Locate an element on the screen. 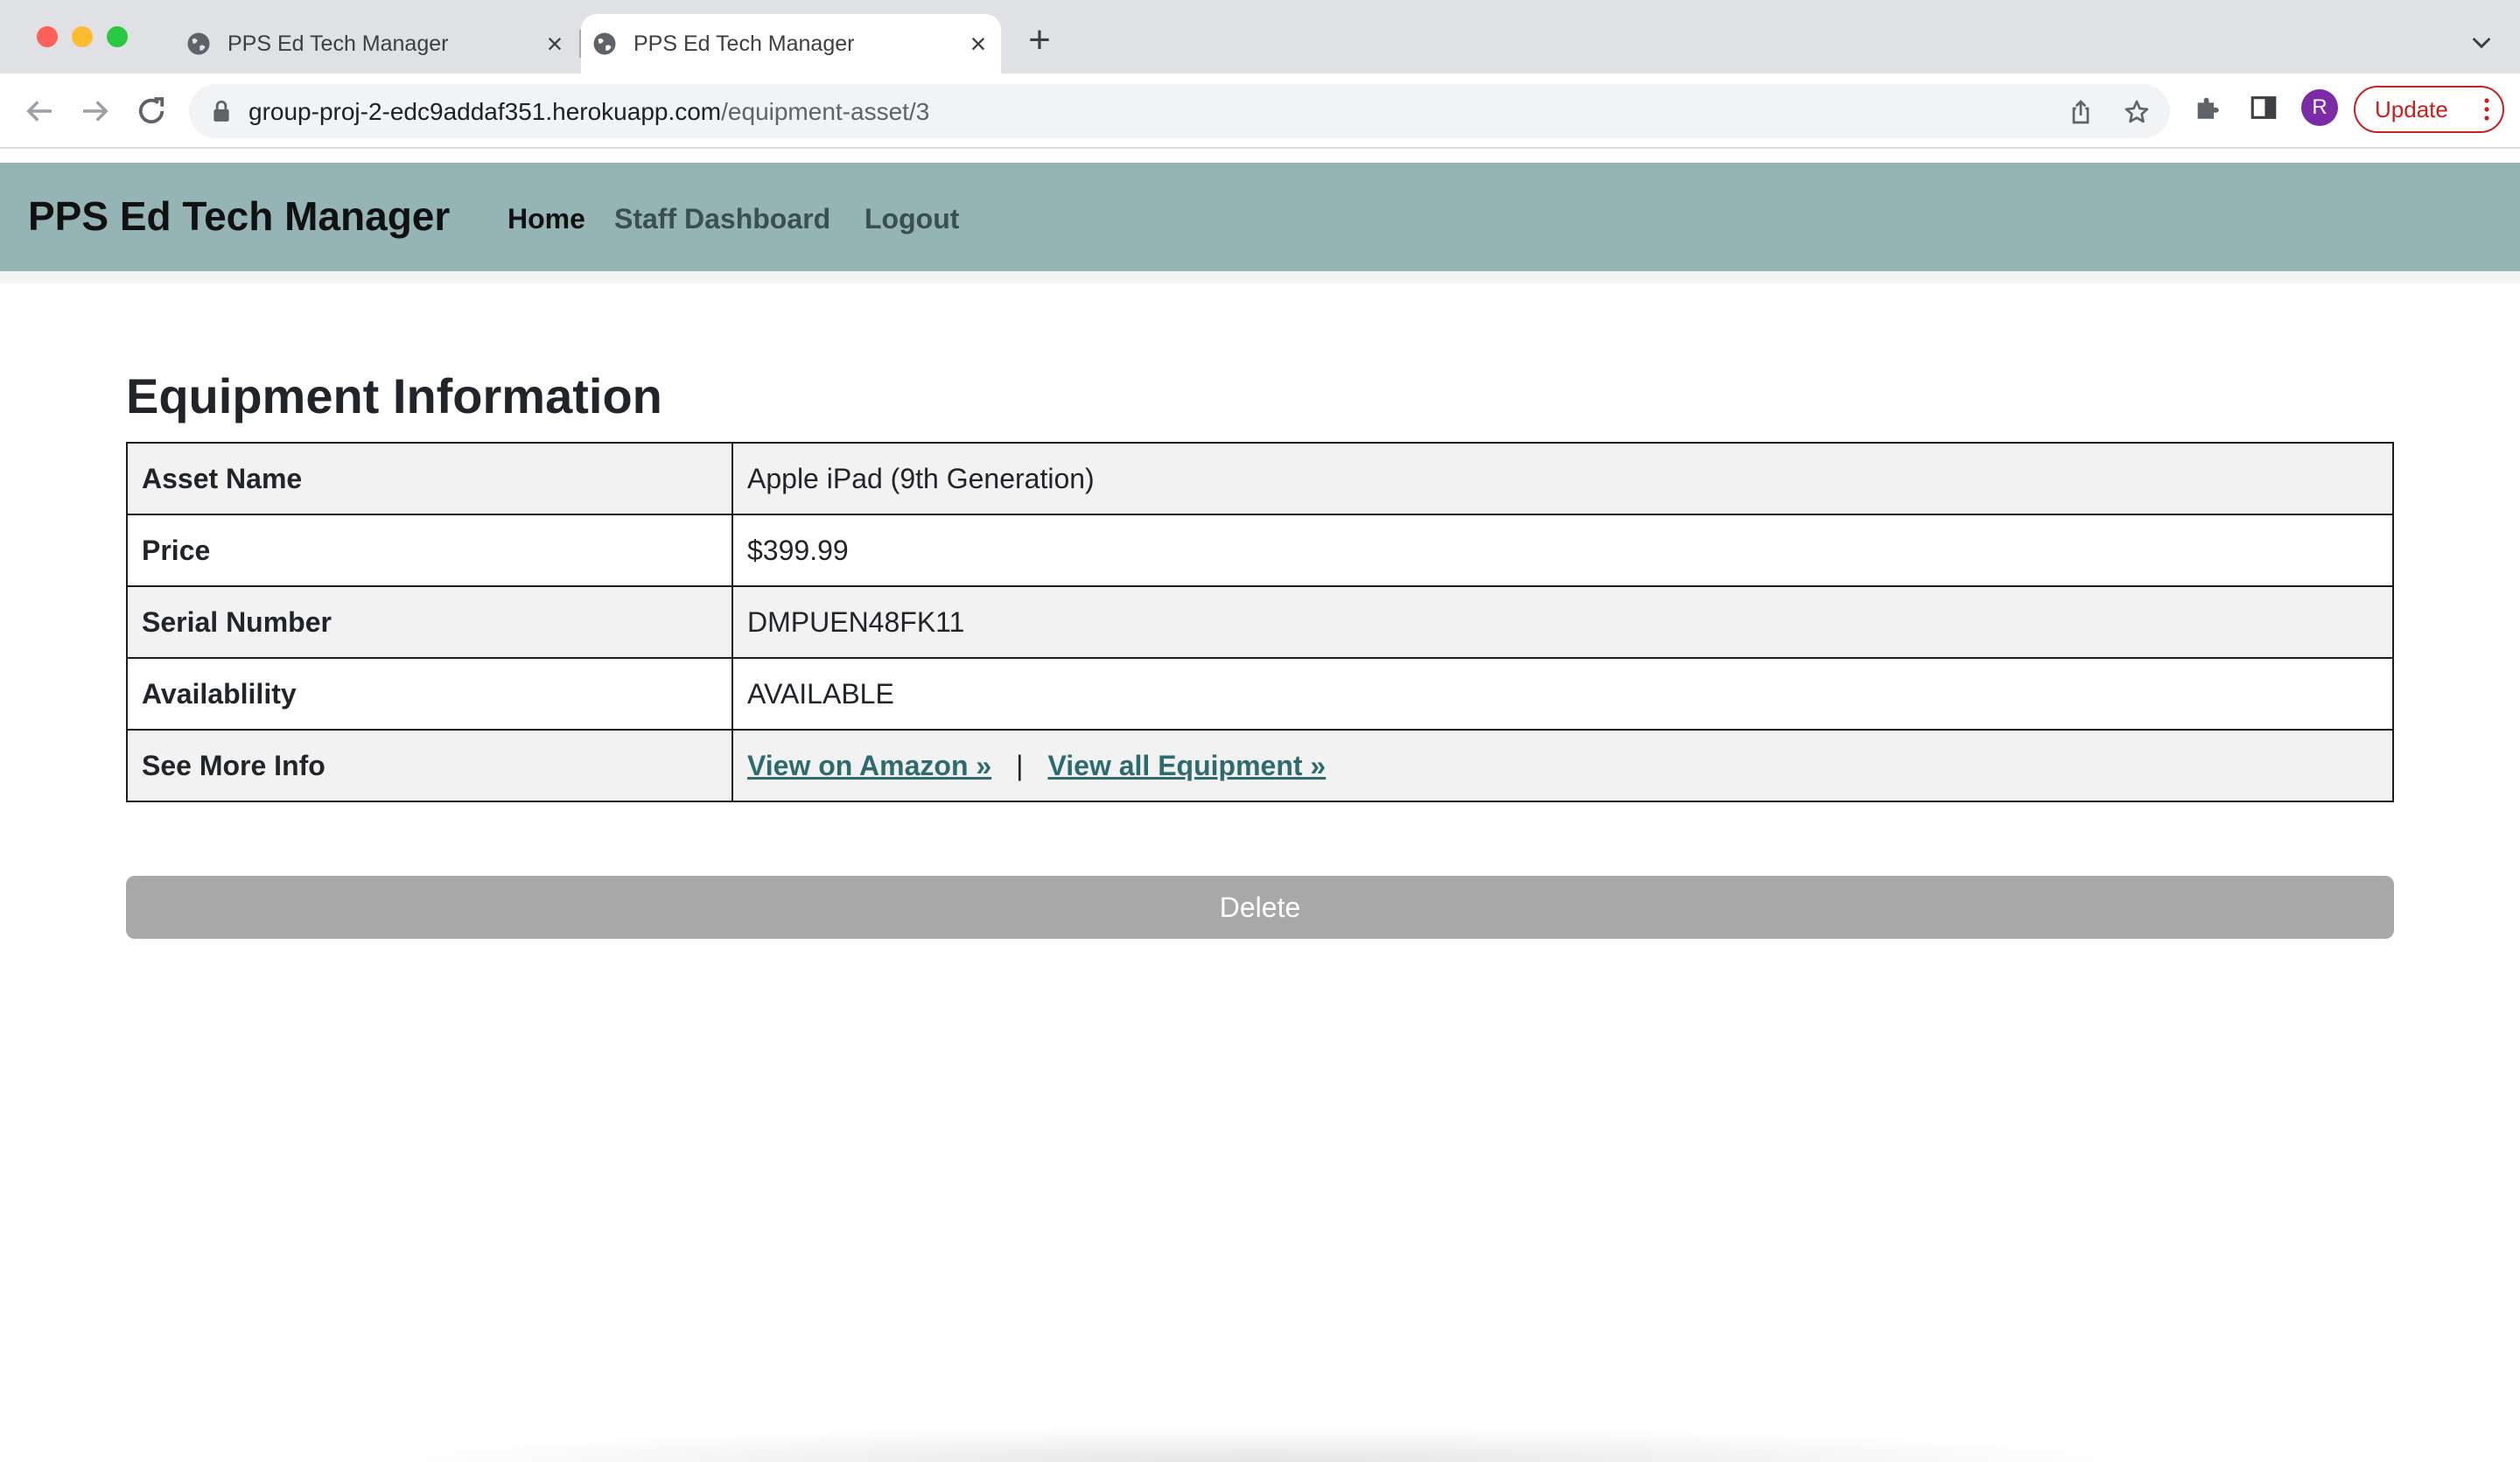 The image size is (2520, 1462). update-label: Update is located at coordinates (2411, 108).